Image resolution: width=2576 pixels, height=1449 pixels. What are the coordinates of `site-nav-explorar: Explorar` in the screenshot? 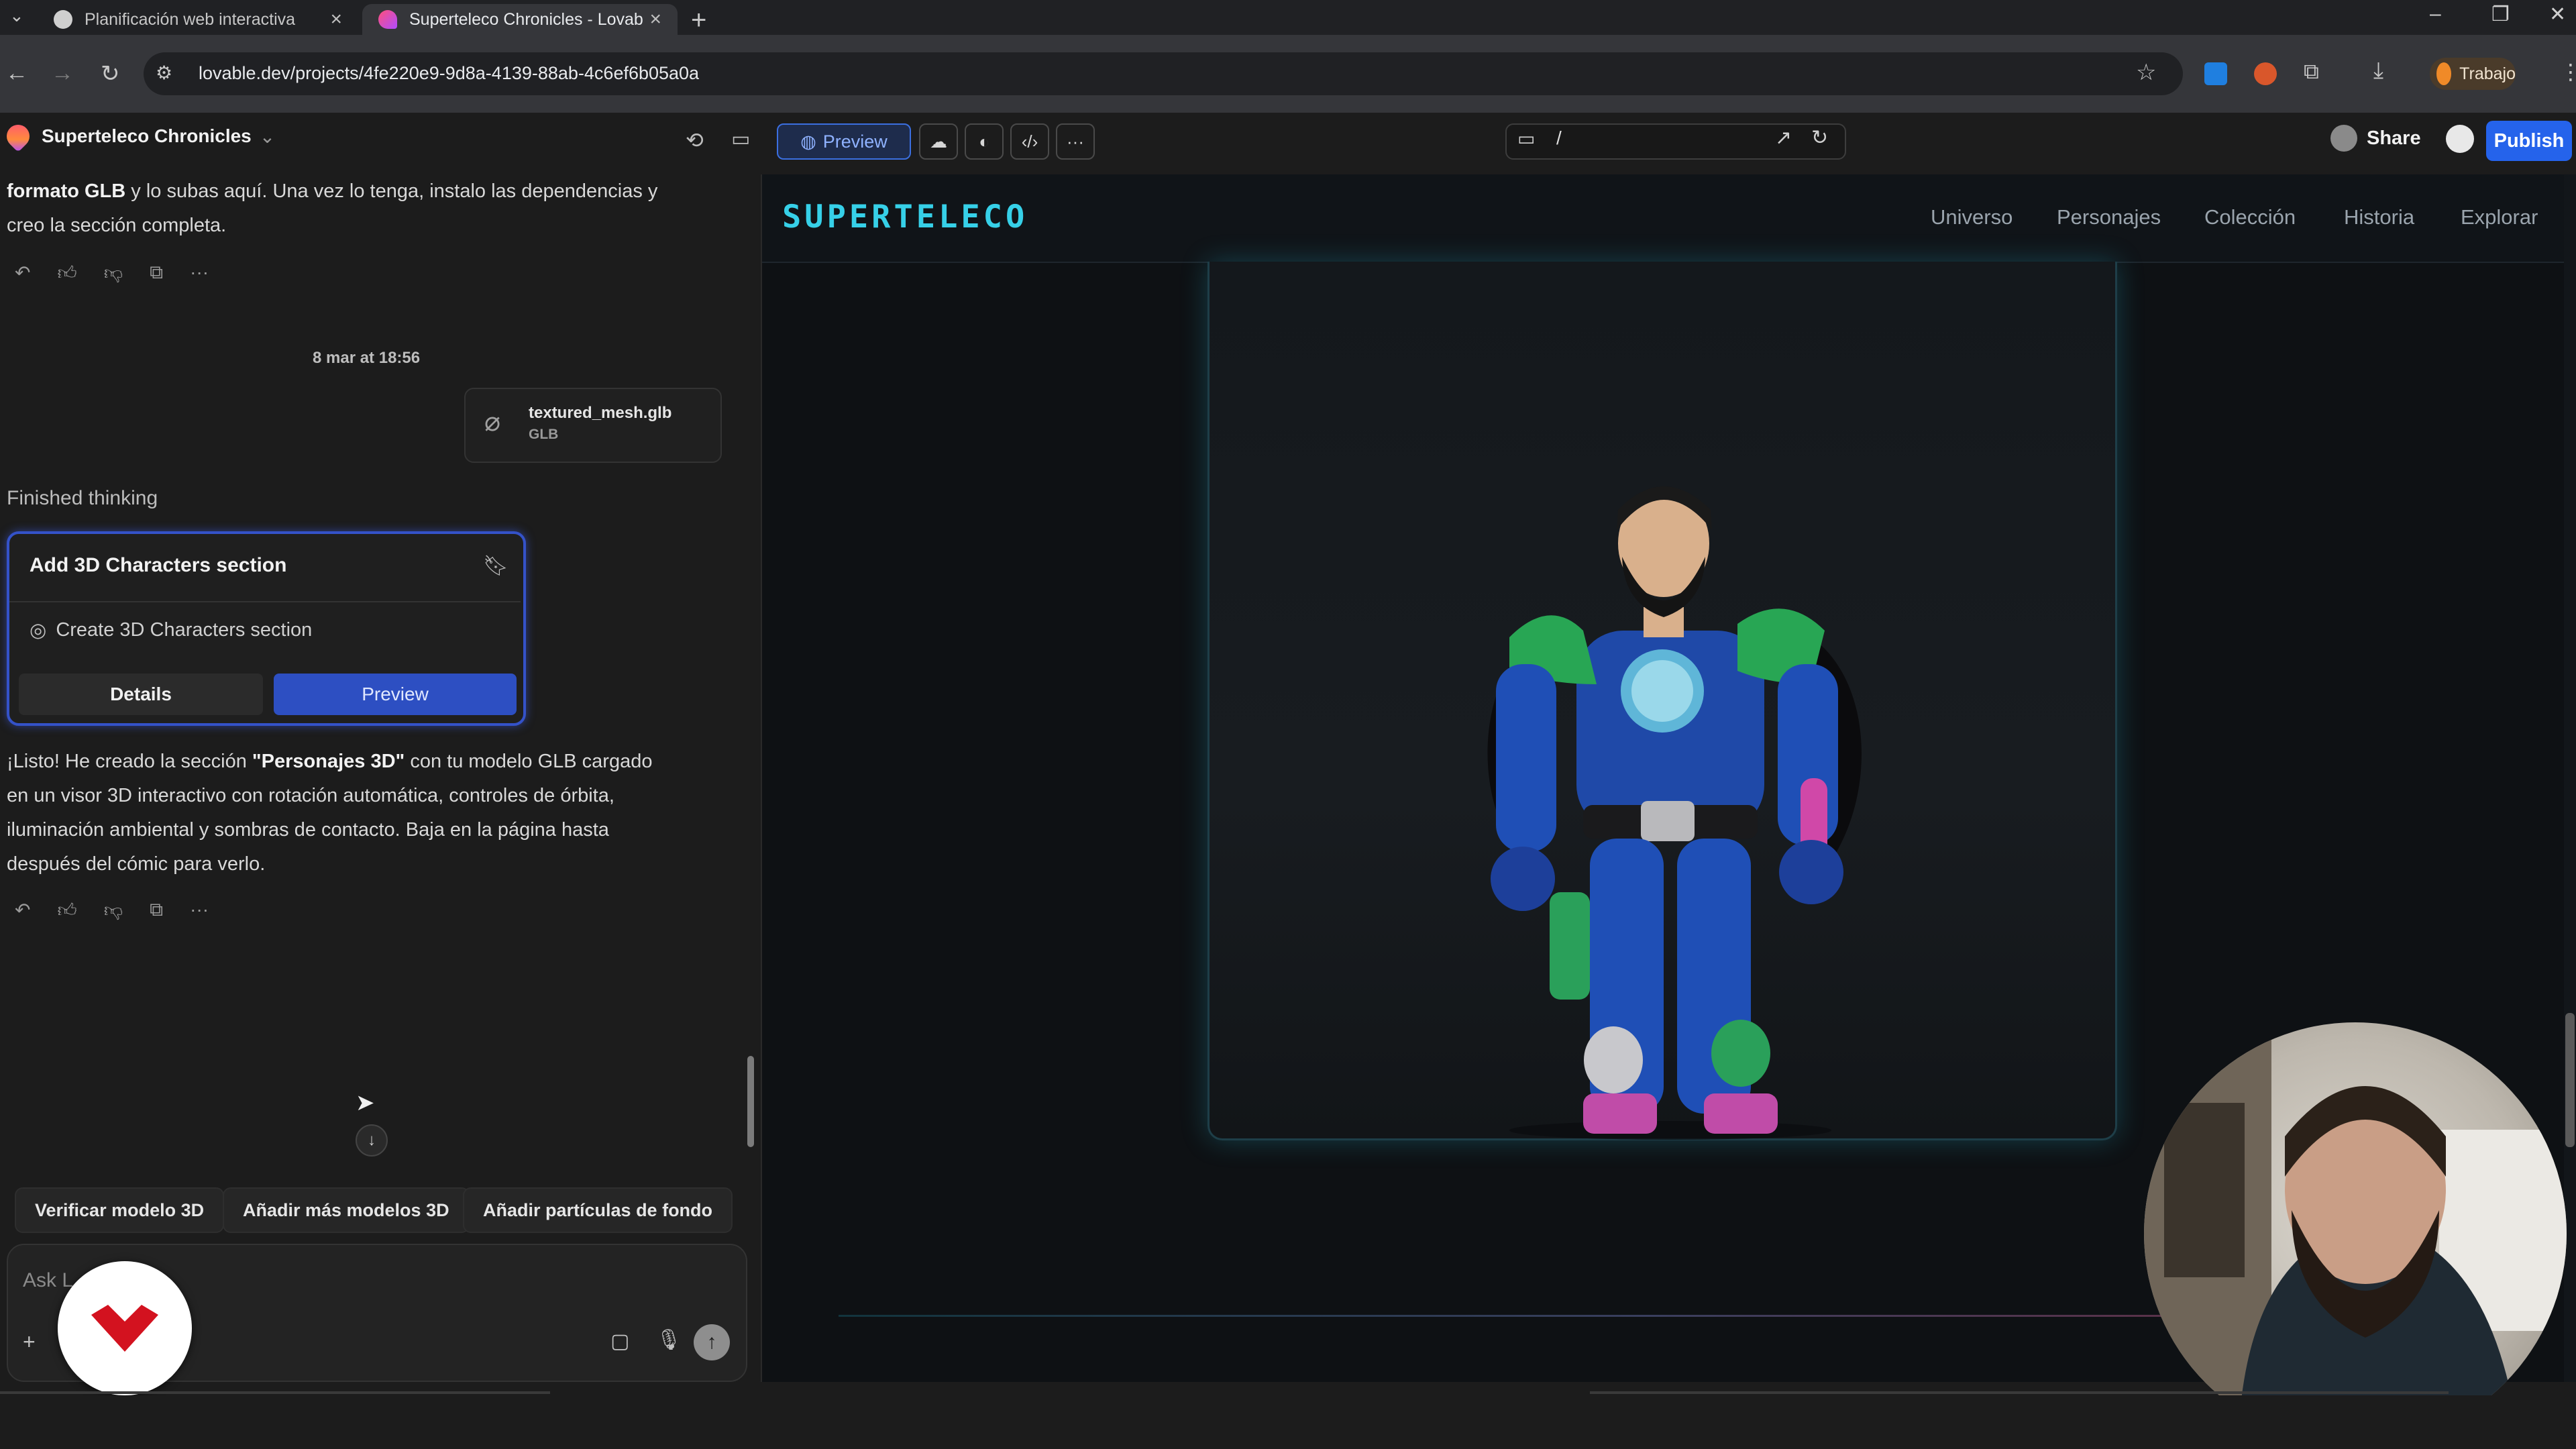 It's located at (2499, 217).